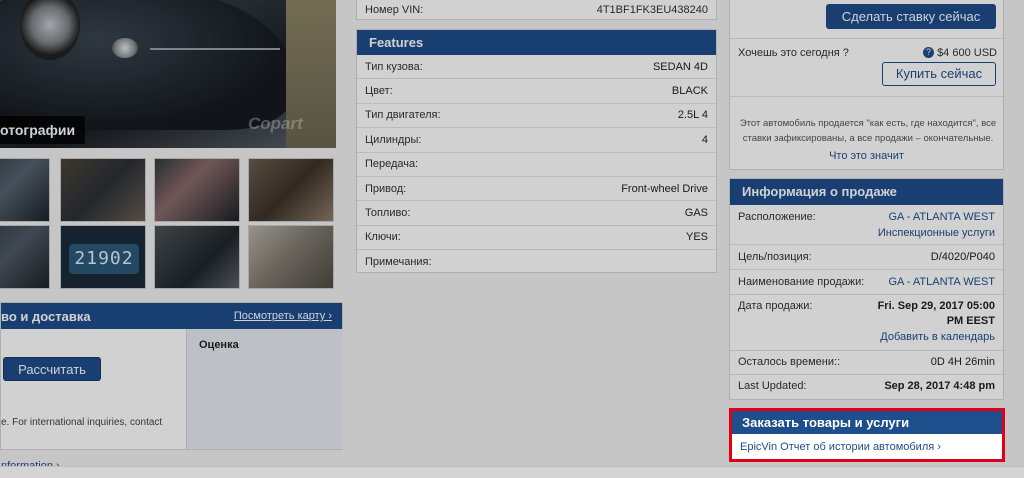 This screenshot has height=478, width=1024. I want to click on photos-label: отографии, so click(43, 130).